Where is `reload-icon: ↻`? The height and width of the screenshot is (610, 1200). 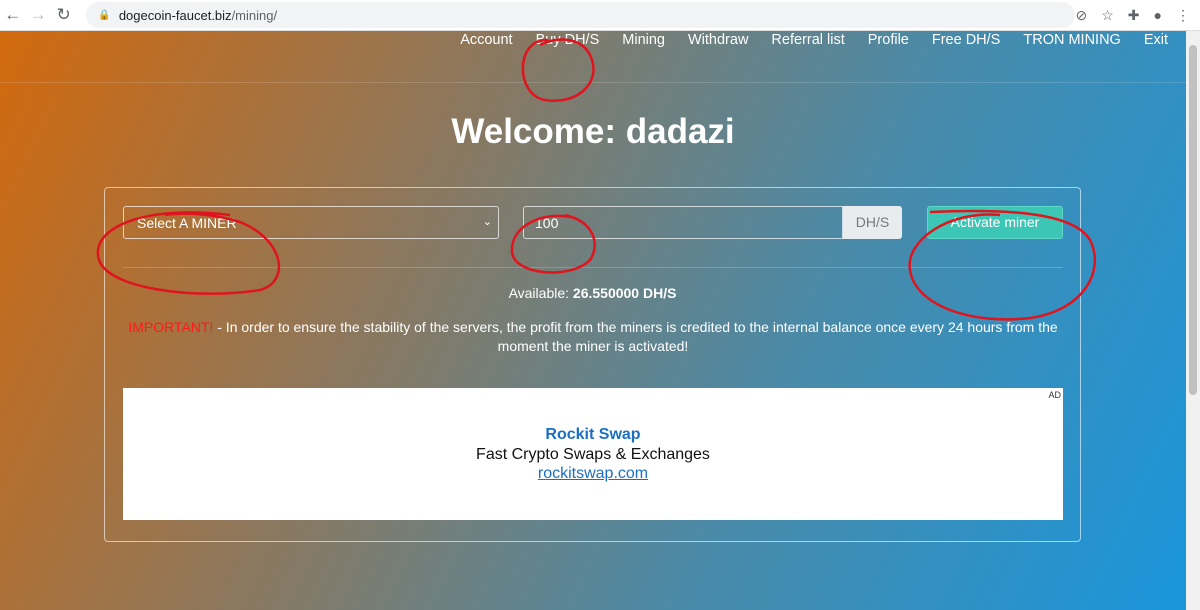
reload-icon: ↻ is located at coordinates (63, 15).